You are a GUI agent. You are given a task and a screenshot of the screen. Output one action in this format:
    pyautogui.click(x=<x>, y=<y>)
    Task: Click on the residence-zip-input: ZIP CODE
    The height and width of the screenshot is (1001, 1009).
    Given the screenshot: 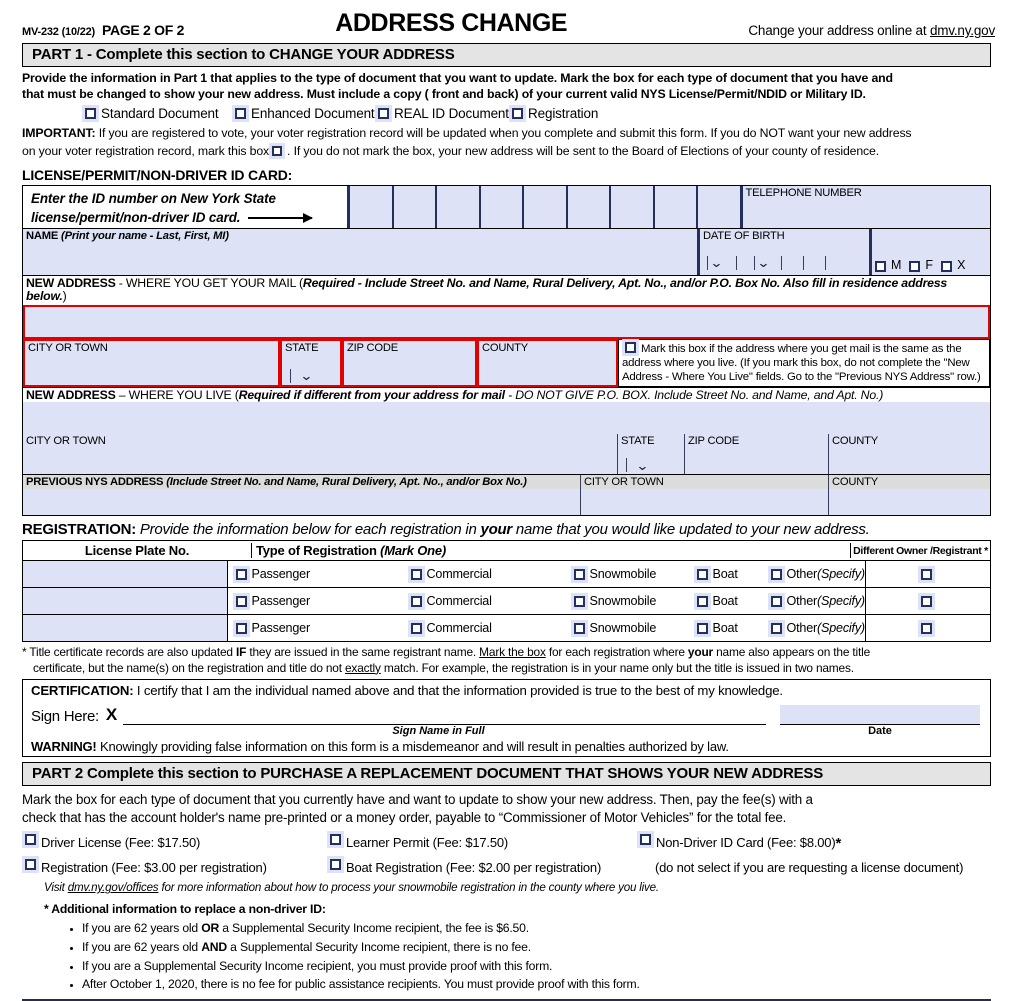 What is the action you would take?
    pyautogui.click(x=757, y=454)
    